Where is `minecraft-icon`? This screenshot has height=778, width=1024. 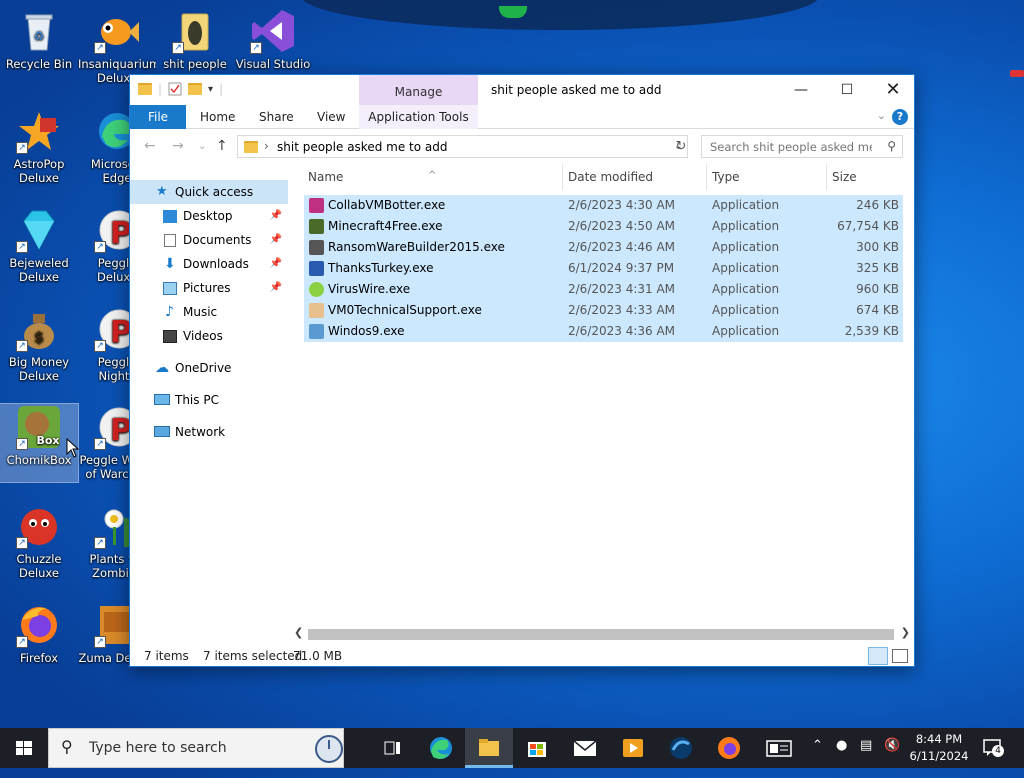 minecraft-icon is located at coordinates (316, 226).